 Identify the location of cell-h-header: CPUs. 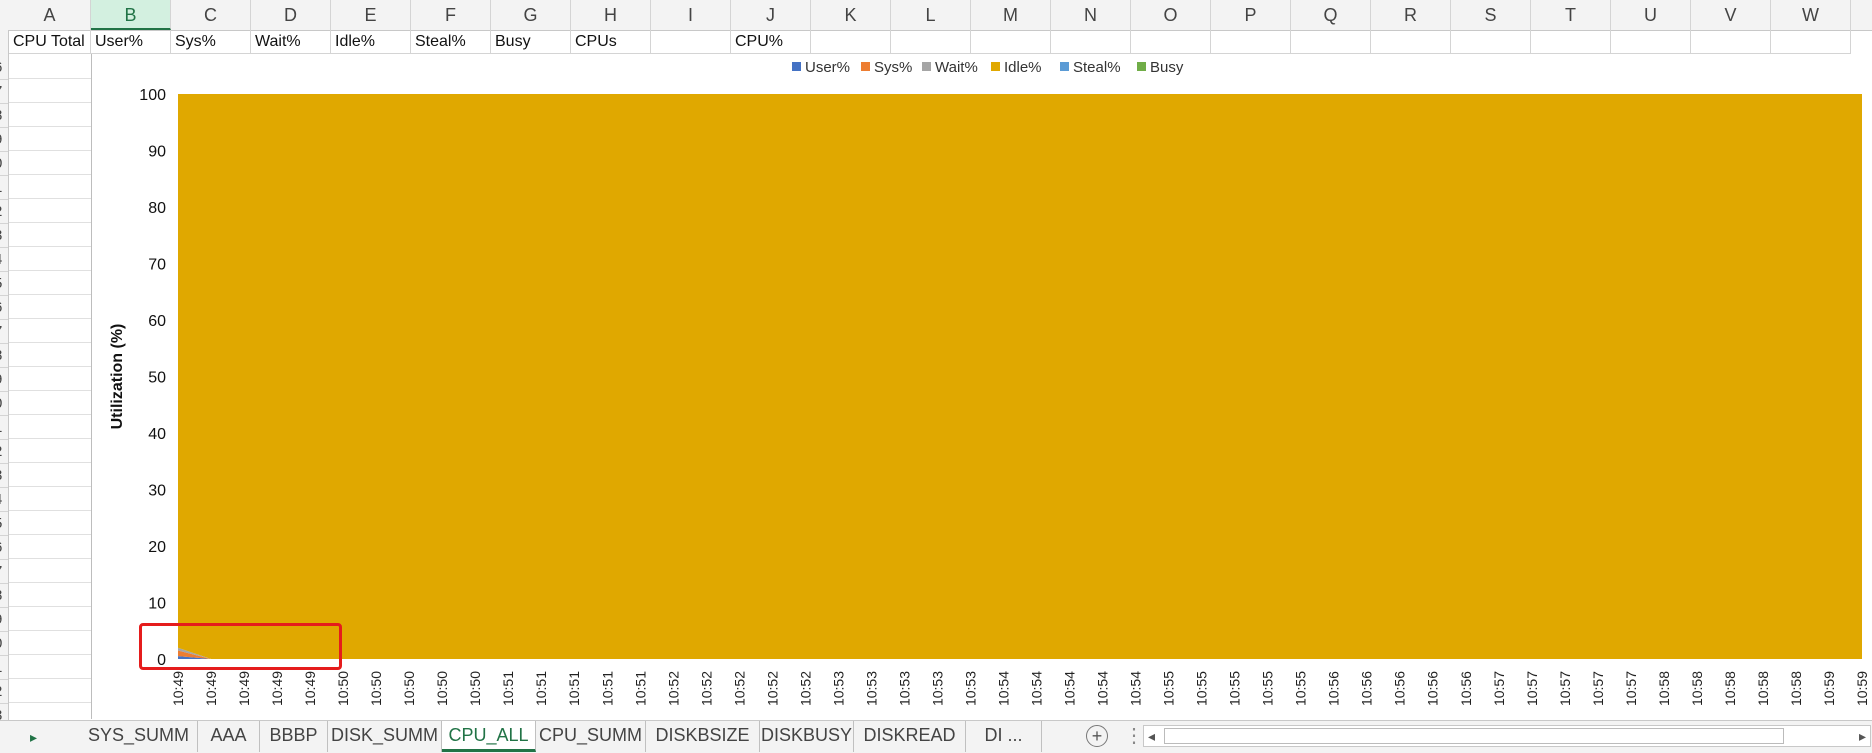
(611, 42).